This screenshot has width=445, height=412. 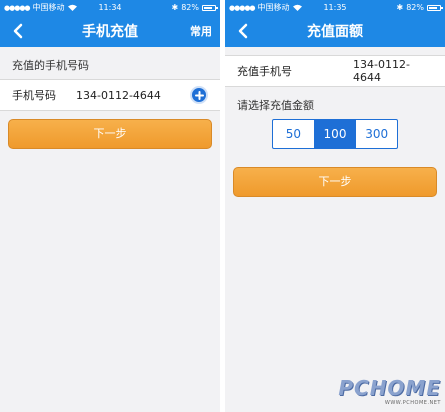 I want to click on nav-bar: 手机充值 常用, so click(x=110, y=31).